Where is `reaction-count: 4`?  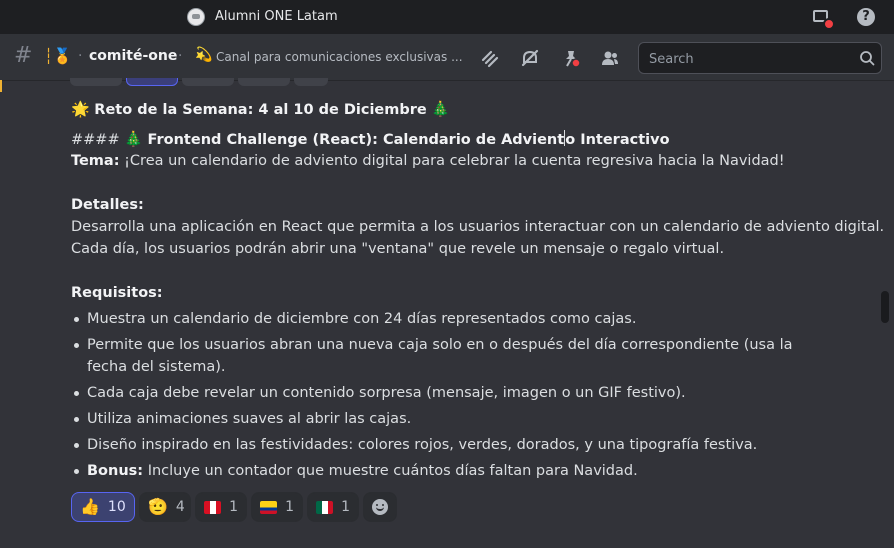
reaction-count: 4 is located at coordinates (180, 507).